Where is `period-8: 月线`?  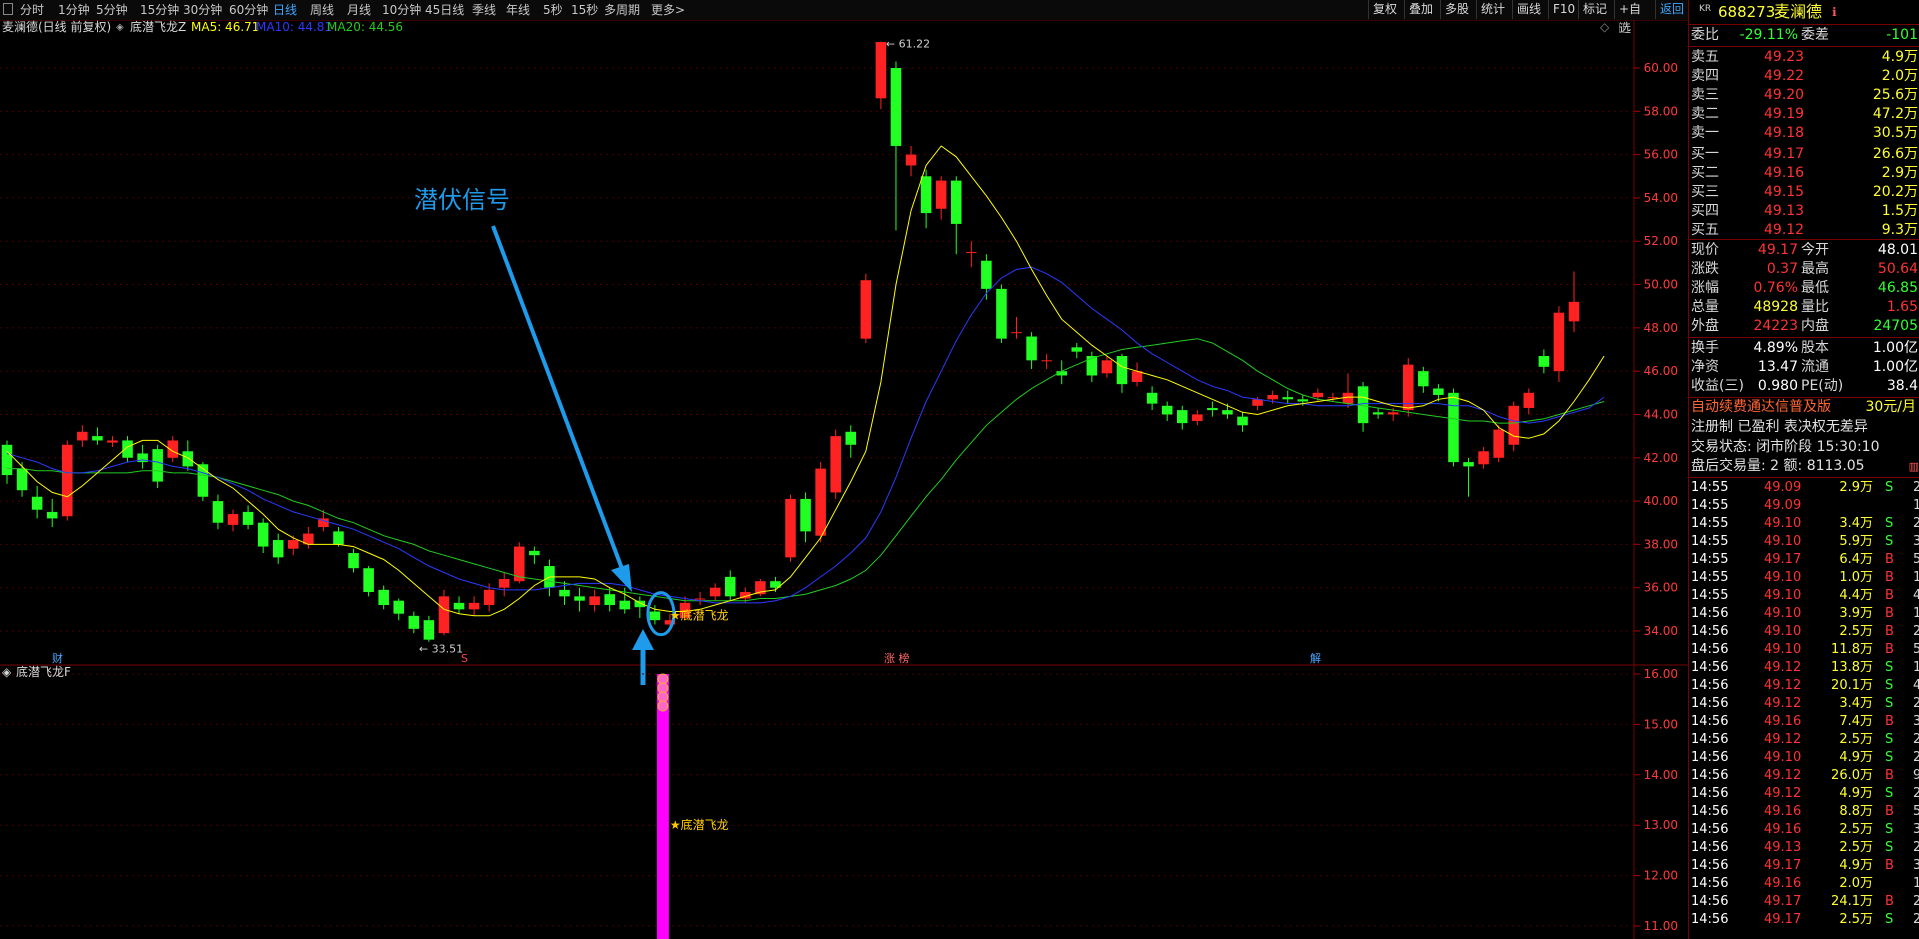 period-8: 月线 is located at coordinates (359, 10).